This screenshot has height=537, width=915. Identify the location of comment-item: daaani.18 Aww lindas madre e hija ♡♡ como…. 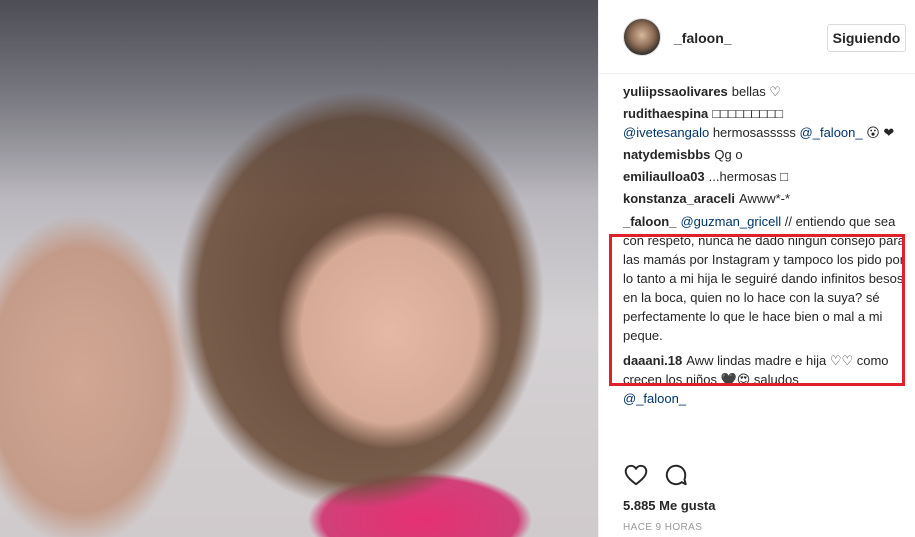
(765, 379).